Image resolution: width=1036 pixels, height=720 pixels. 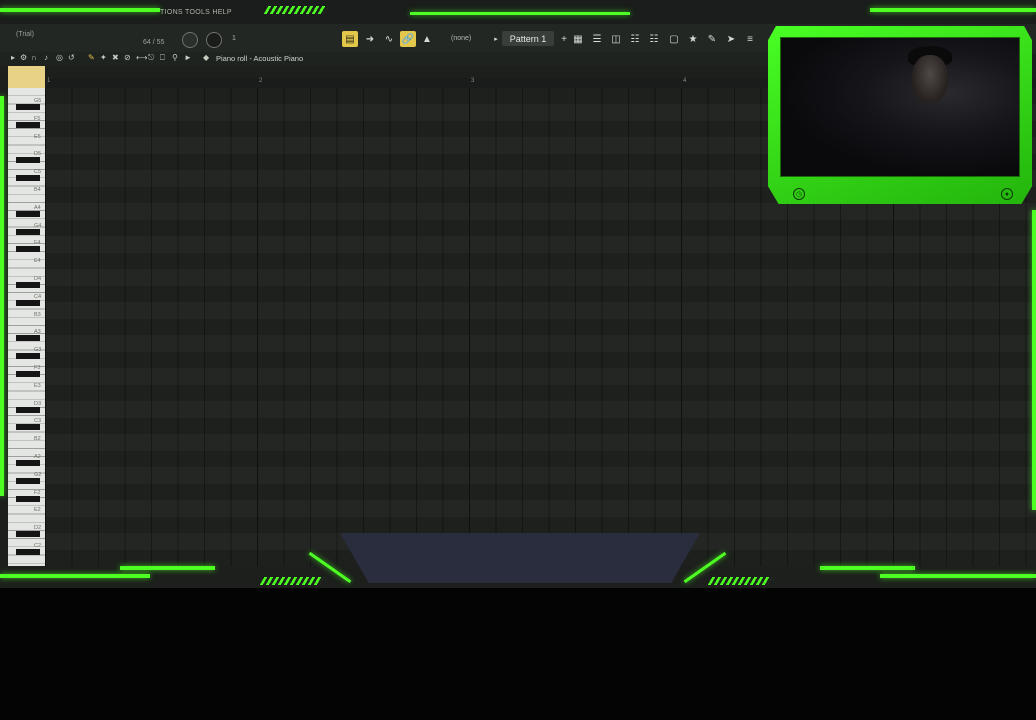 I want to click on note-label: A2, so click(x=37, y=457).